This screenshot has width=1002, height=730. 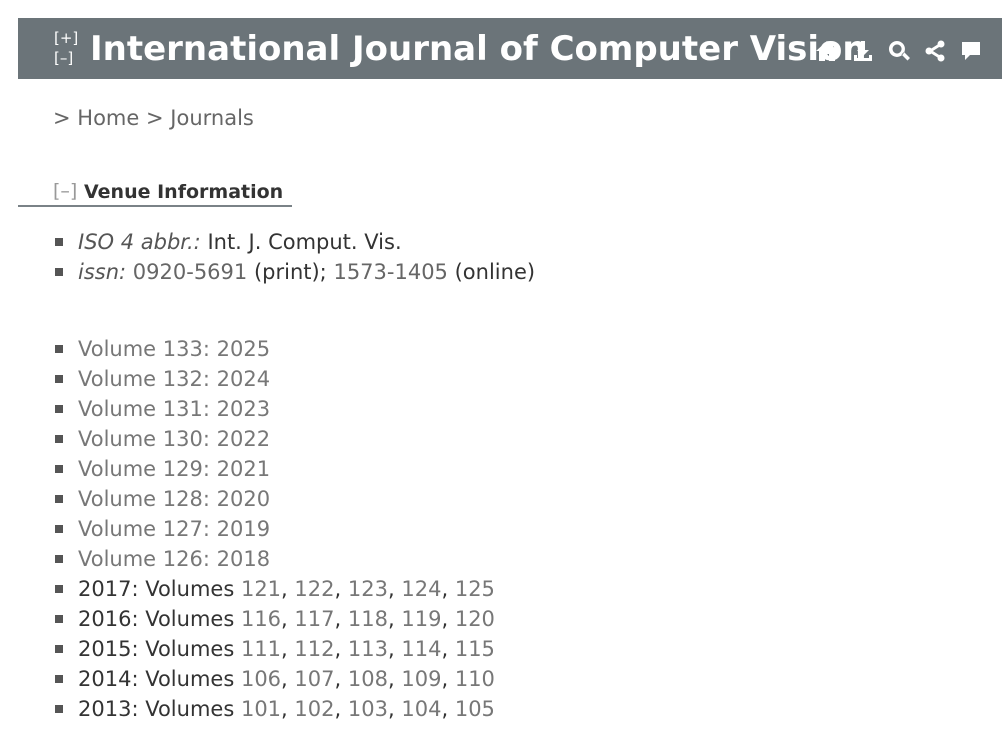 What do you see at coordinates (368, 709) in the screenshot?
I see `volume-number-link: 103` at bounding box center [368, 709].